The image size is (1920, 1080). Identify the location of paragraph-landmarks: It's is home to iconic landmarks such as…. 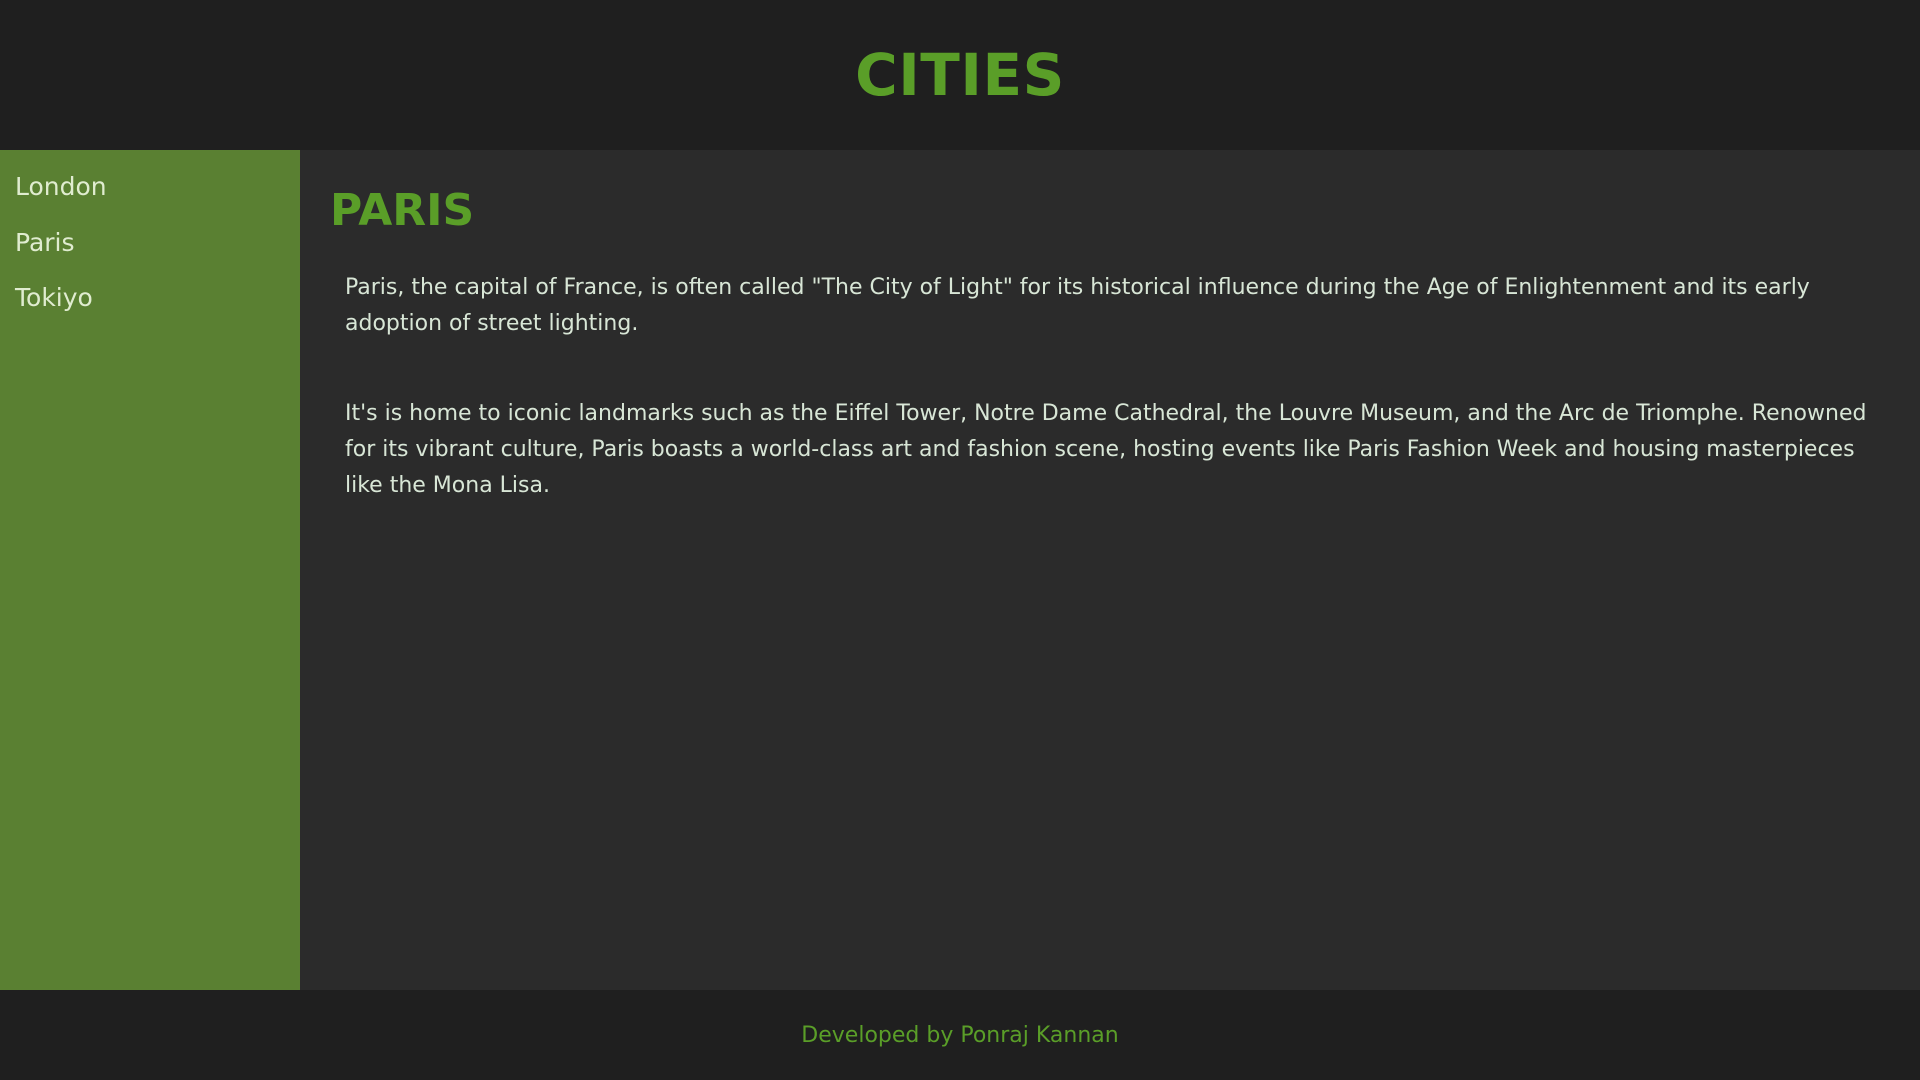
(1106, 449).